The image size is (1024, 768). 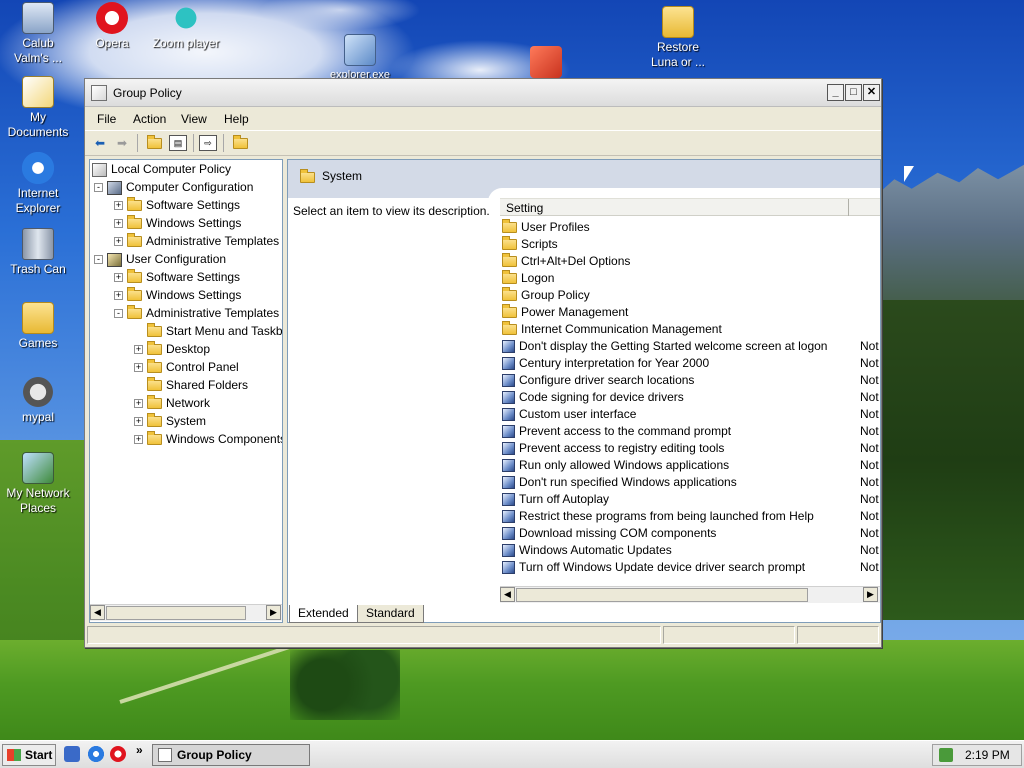 I want to click on list-item: Configure driver search locations Not, so click(x=691, y=380).